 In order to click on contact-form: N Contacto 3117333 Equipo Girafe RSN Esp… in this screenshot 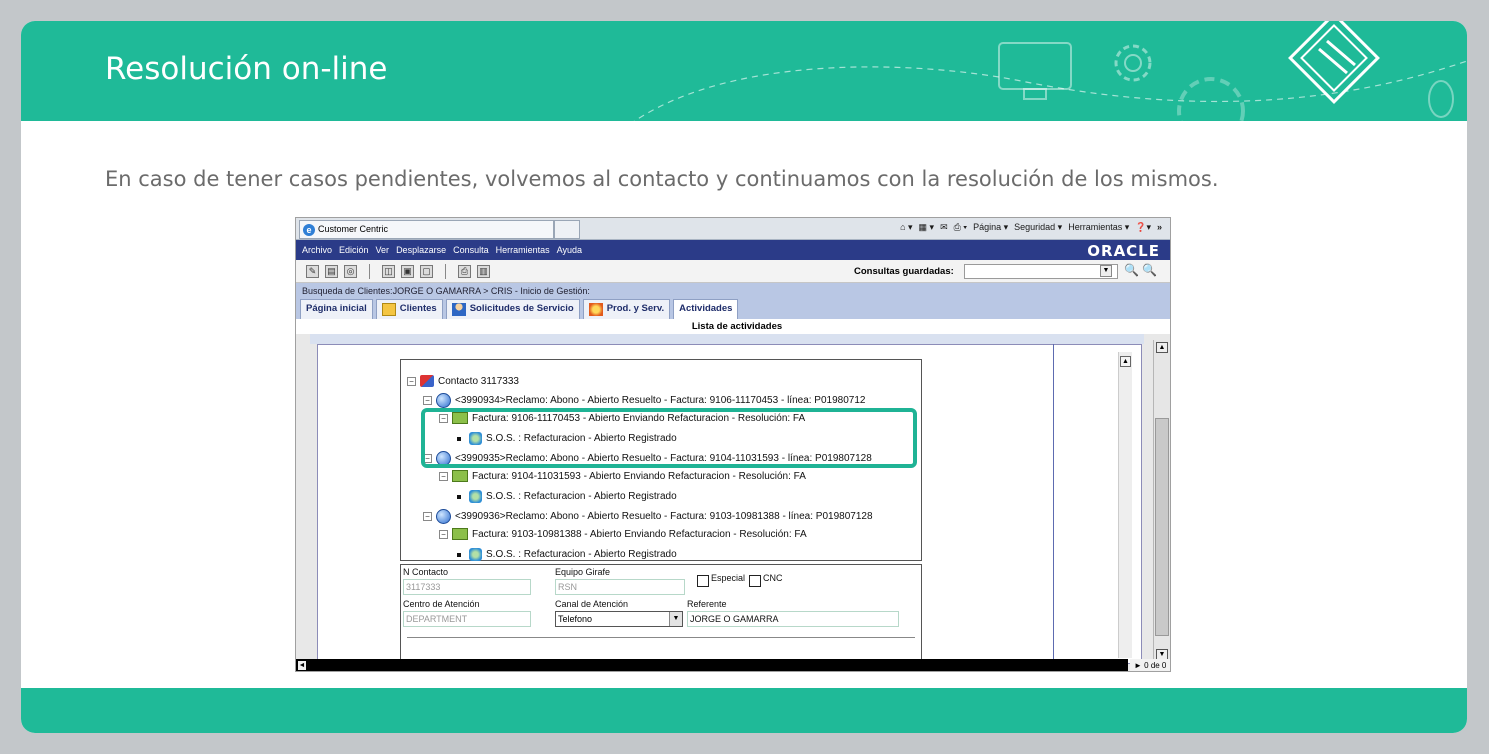, I will do `click(661, 612)`.